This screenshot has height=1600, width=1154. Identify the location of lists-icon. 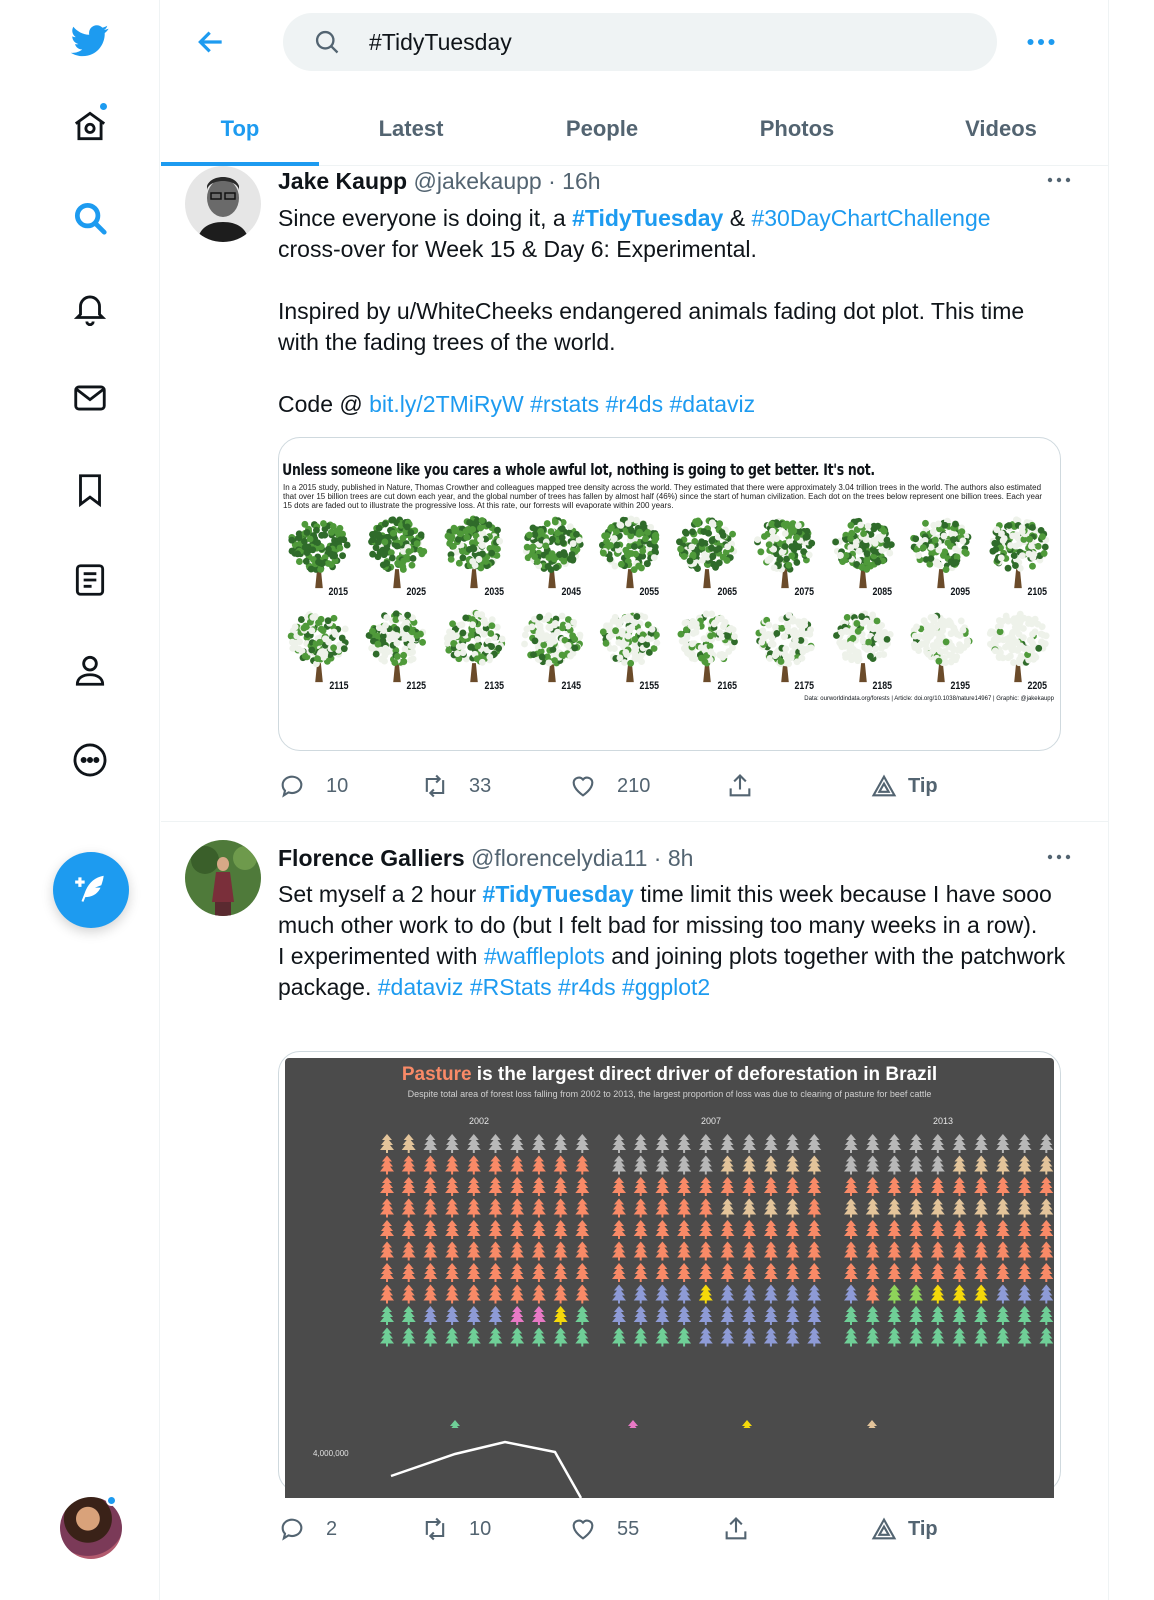
(90, 580).